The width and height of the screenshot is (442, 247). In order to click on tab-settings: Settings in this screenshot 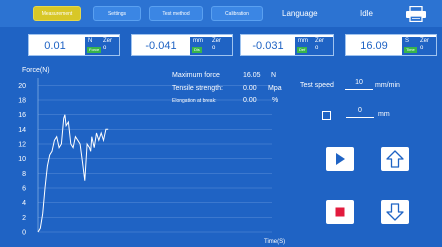, I will do `click(117, 13)`.